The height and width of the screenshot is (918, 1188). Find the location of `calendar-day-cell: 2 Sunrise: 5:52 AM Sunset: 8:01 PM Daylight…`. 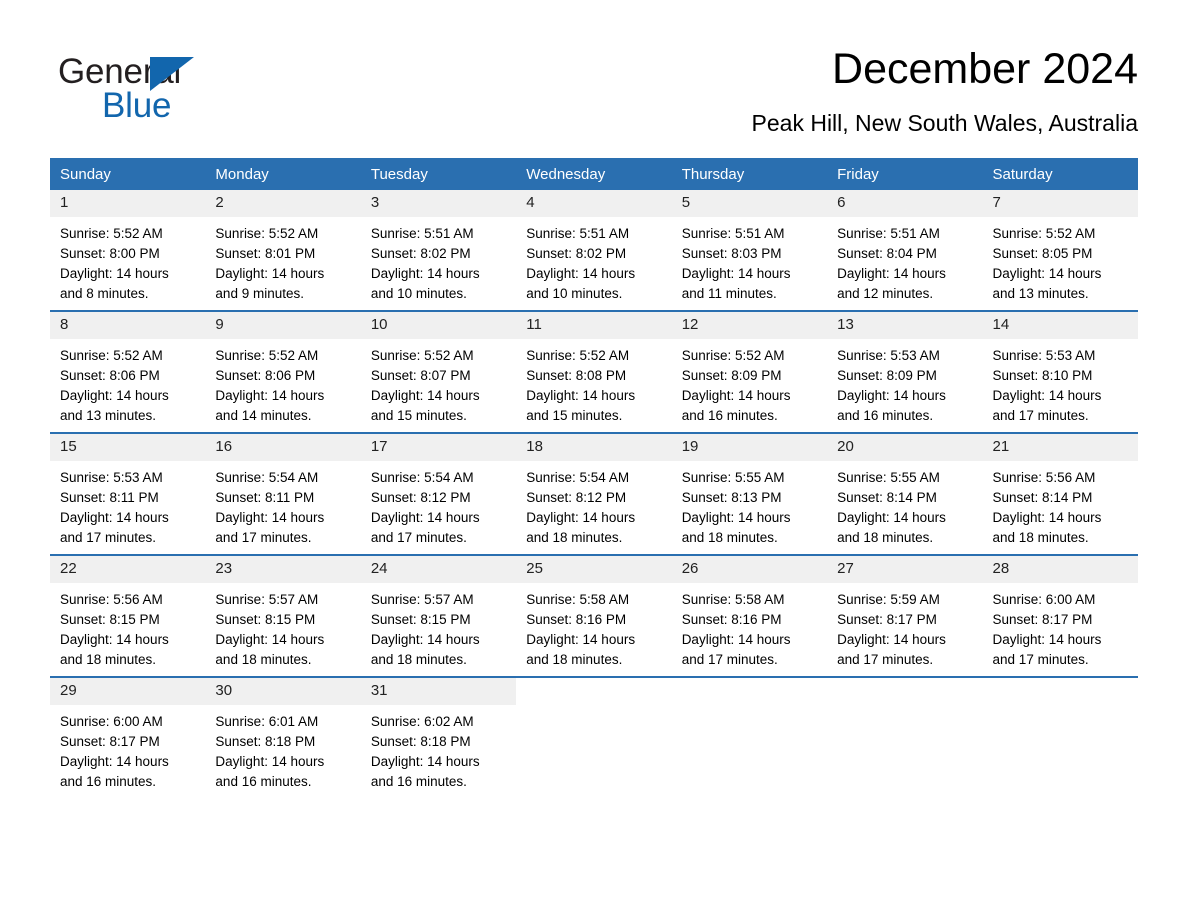

calendar-day-cell: 2 Sunrise: 5:52 AM Sunset: 8:01 PM Daylight… is located at coordinates (283, 250).